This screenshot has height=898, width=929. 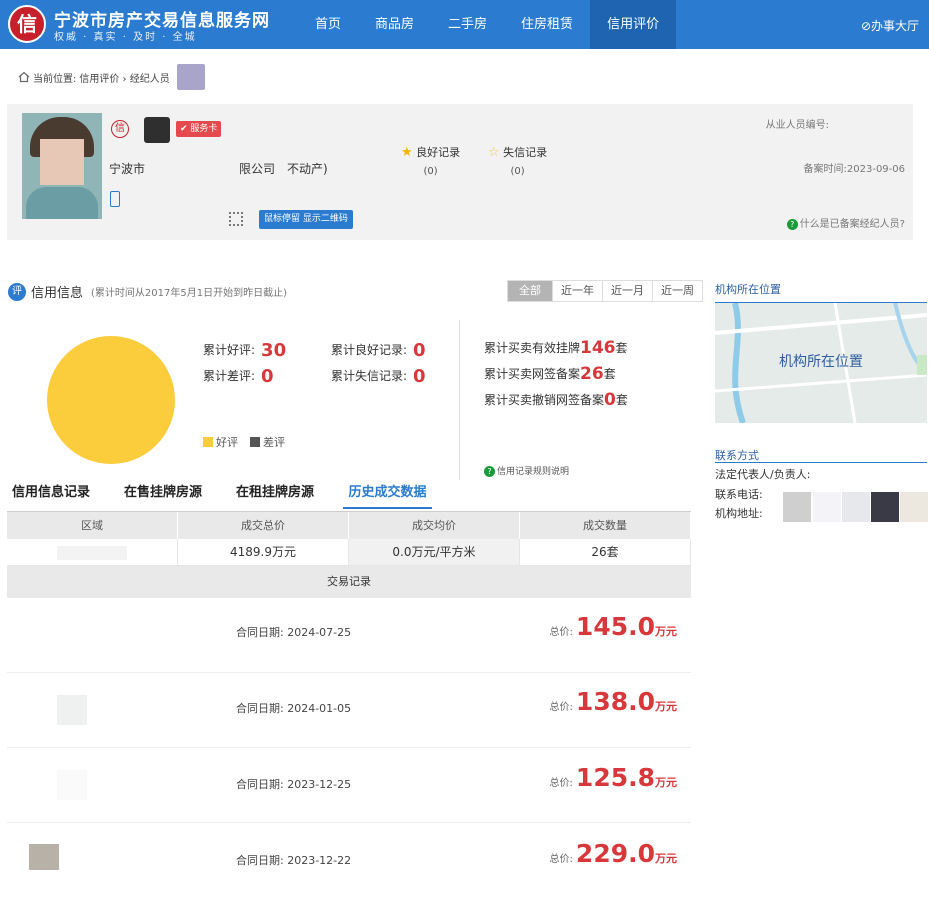 I want to click on trade-record: 合同日期: 2024-07-25 总价: 145.0万元, so click(x=349, y=635).